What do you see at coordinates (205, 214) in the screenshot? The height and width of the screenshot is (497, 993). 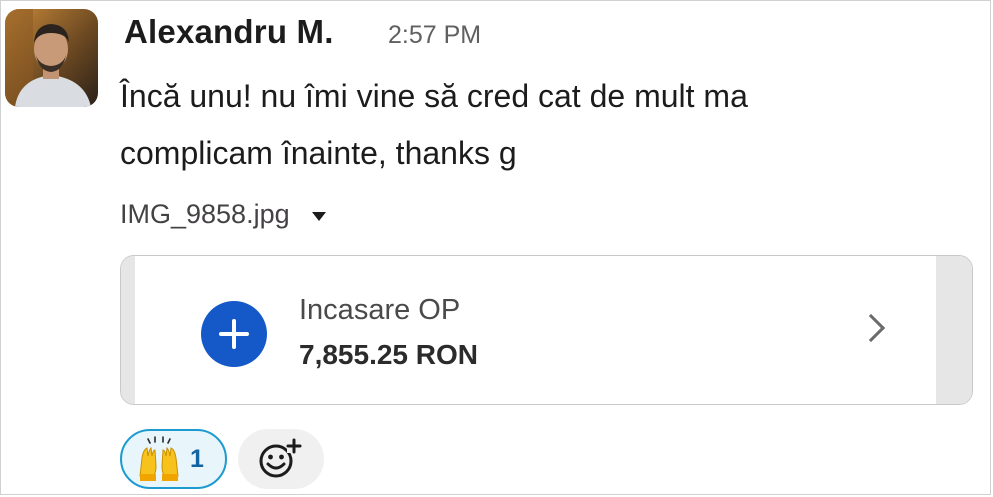 I see `attachment-file-name: IMG_9858.jpg` at bounding box center [205, 214].